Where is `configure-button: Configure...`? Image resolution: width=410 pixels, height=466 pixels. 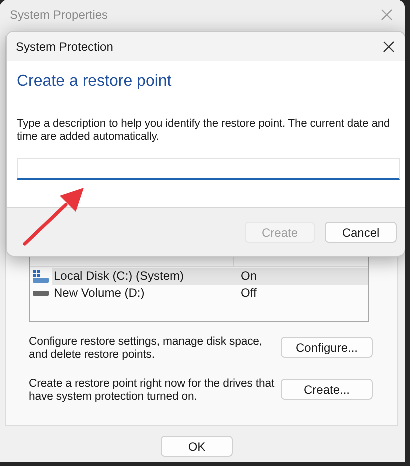 configure-button: Configure... is located at coordinates (327, 347).